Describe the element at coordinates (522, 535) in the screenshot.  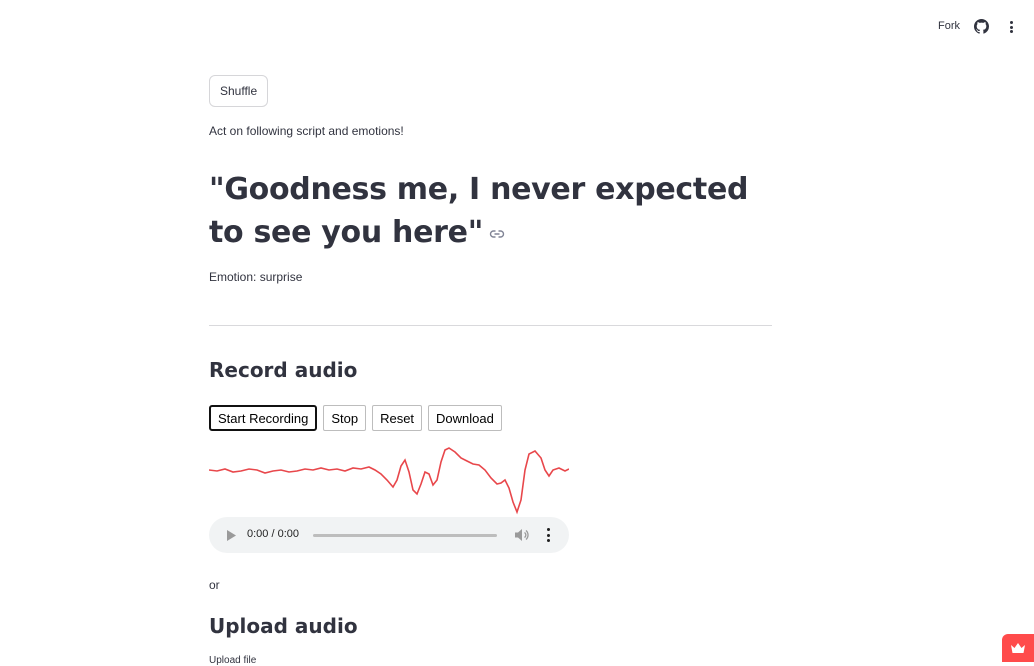
I see `volume-icon` at that location.